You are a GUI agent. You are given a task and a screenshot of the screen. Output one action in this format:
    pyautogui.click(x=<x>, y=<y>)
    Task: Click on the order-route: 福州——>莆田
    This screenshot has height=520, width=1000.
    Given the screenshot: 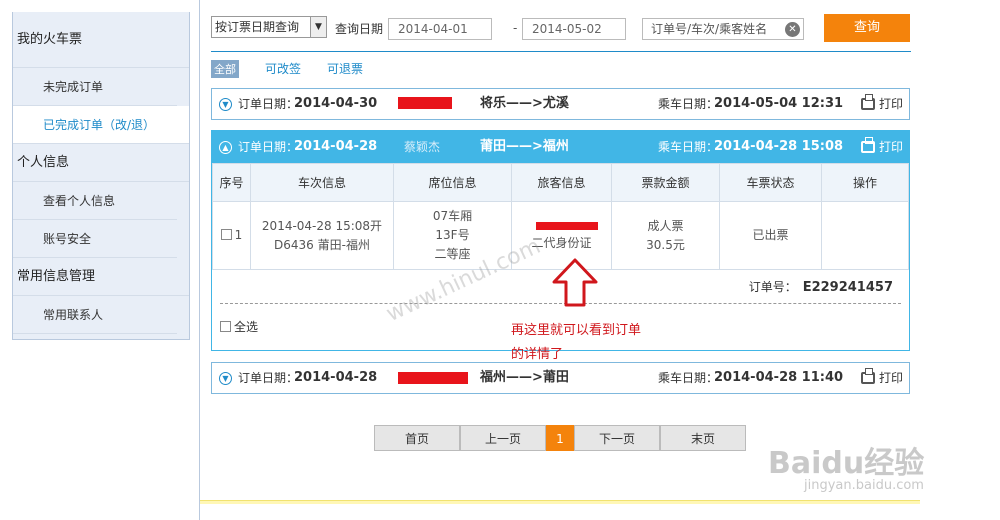 What is the action you would take?
    pyautogui.click(x=524, y=377)
    